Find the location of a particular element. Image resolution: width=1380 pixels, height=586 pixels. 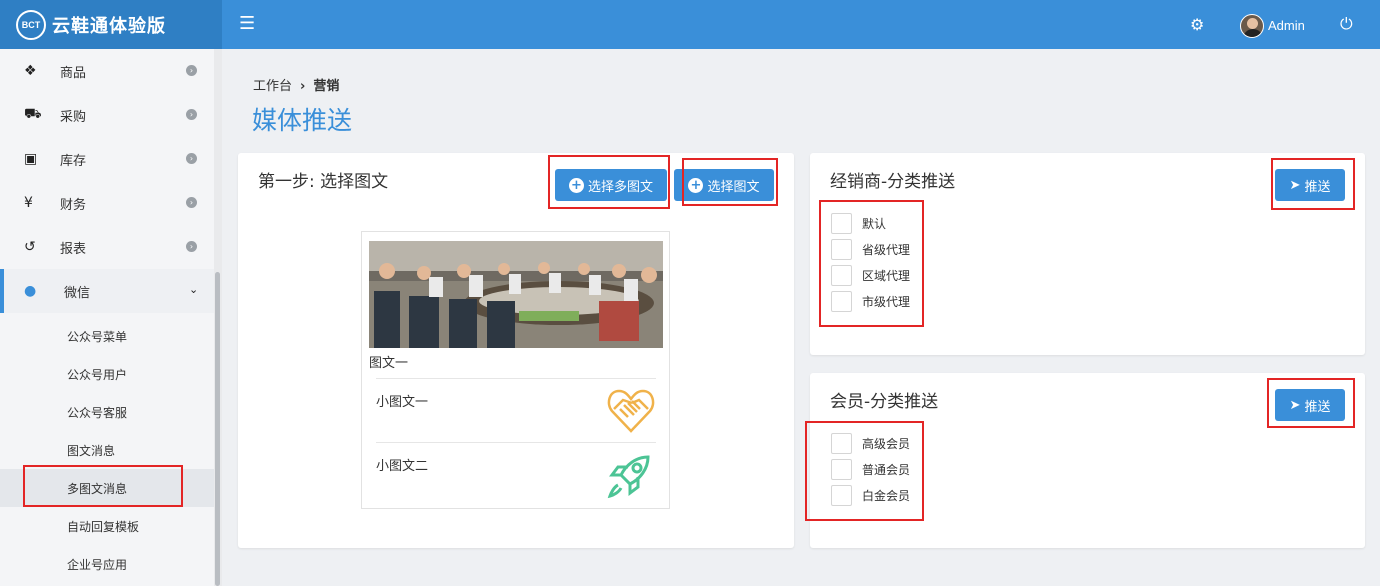

news-sub-title: 小图文一 is located at coordinates (402, 402).